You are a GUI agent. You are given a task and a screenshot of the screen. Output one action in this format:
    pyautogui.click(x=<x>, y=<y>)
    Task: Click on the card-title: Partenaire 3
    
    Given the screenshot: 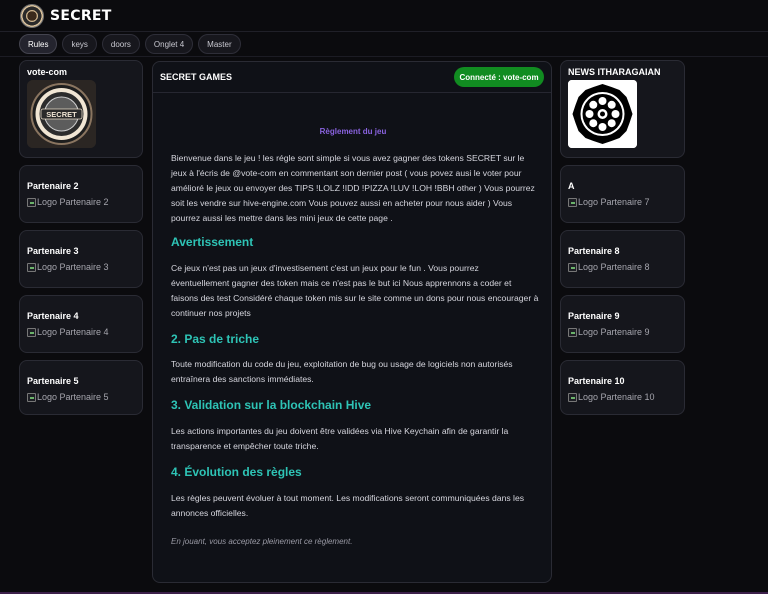 What is the action you would take?
    pyautogui.click(x=53, y=251)
    